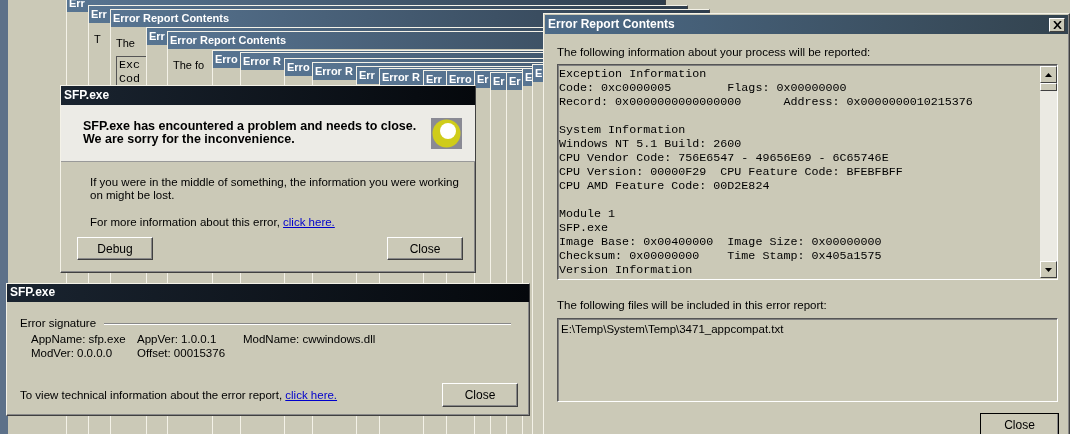  What do you see at coordinates (84, 353) in the screenshot?
I see `signature-field: ModVer: 0.0.0.0` at bounding box center [84, 353].